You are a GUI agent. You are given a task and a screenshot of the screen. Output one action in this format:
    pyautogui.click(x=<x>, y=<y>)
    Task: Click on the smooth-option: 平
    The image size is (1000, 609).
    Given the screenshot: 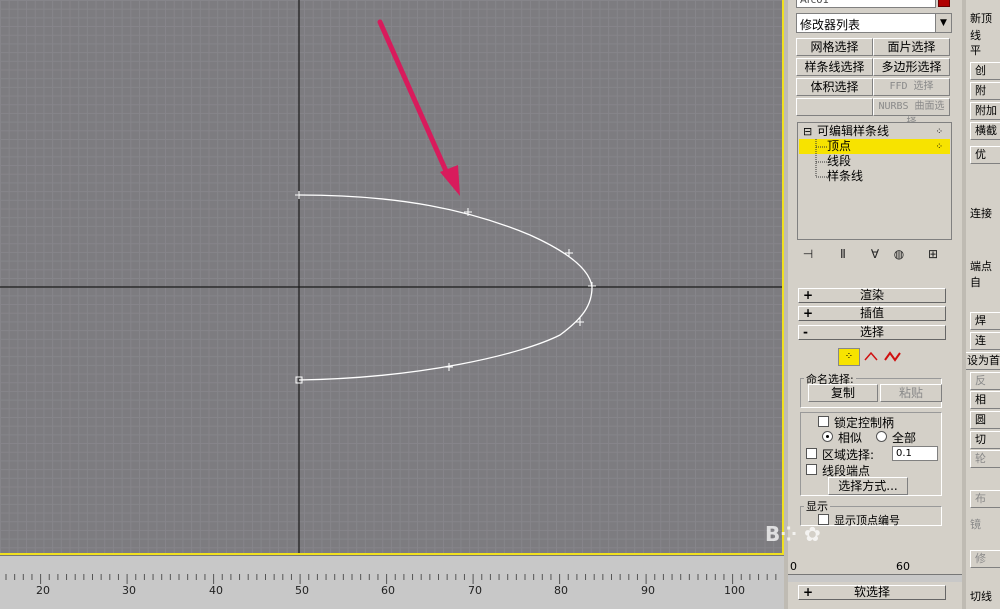 What is the action you would take?
    pyautogui.click(x=975, y=50)
    